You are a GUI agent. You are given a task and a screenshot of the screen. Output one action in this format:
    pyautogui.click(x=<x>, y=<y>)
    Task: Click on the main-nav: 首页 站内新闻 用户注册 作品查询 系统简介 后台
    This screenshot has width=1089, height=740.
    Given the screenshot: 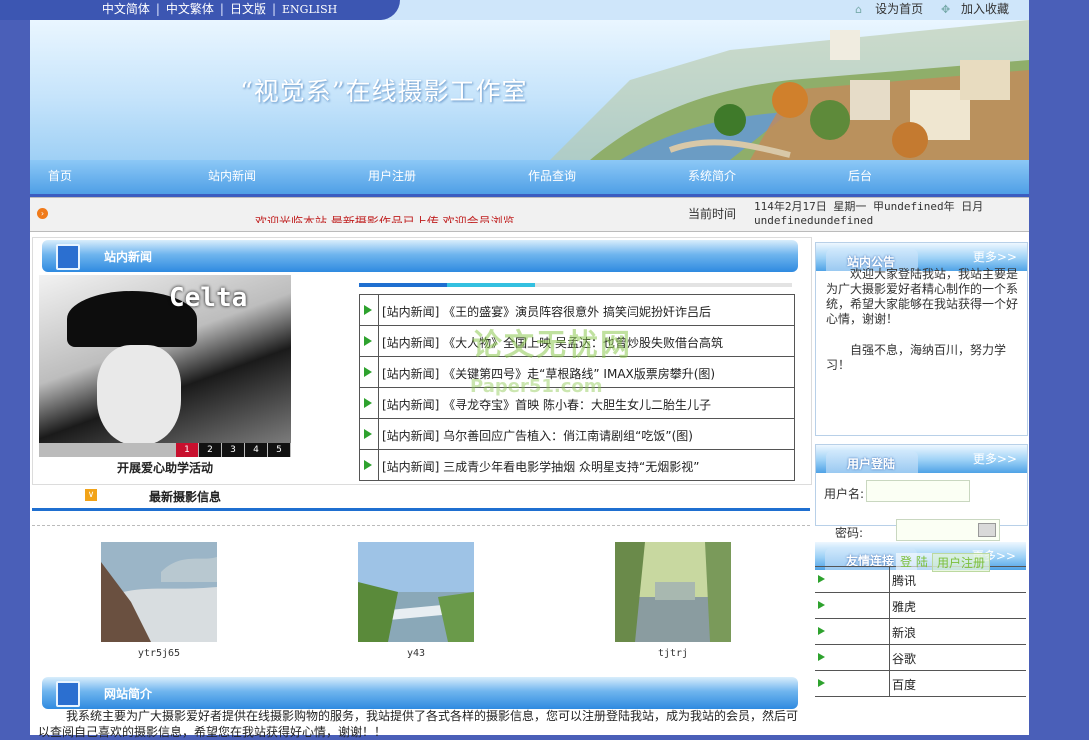 What is the action you would take?
    pyautogui.click(x=529, y=178)
    